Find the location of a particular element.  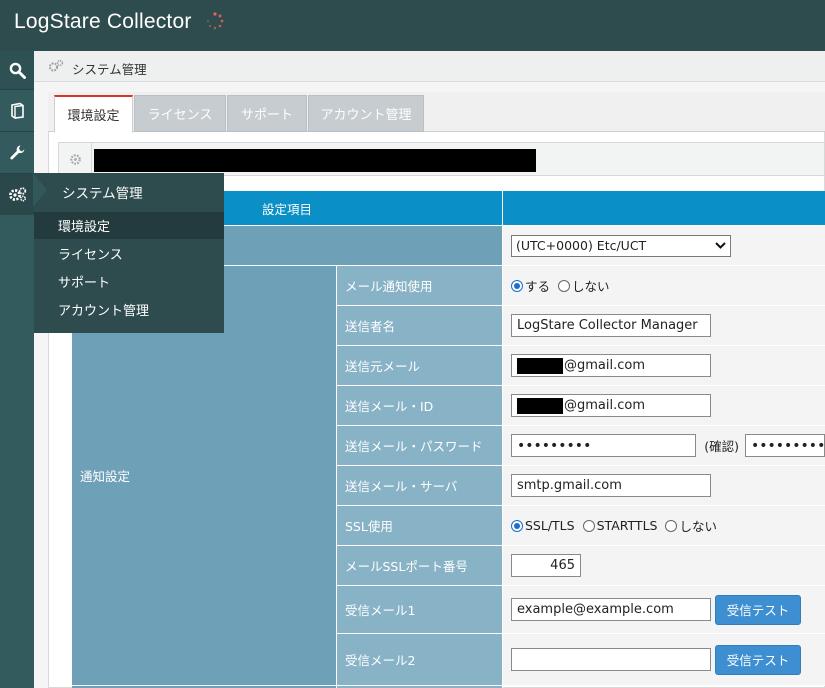

mail-use-value: する しない is located at coordinates (664, 286).